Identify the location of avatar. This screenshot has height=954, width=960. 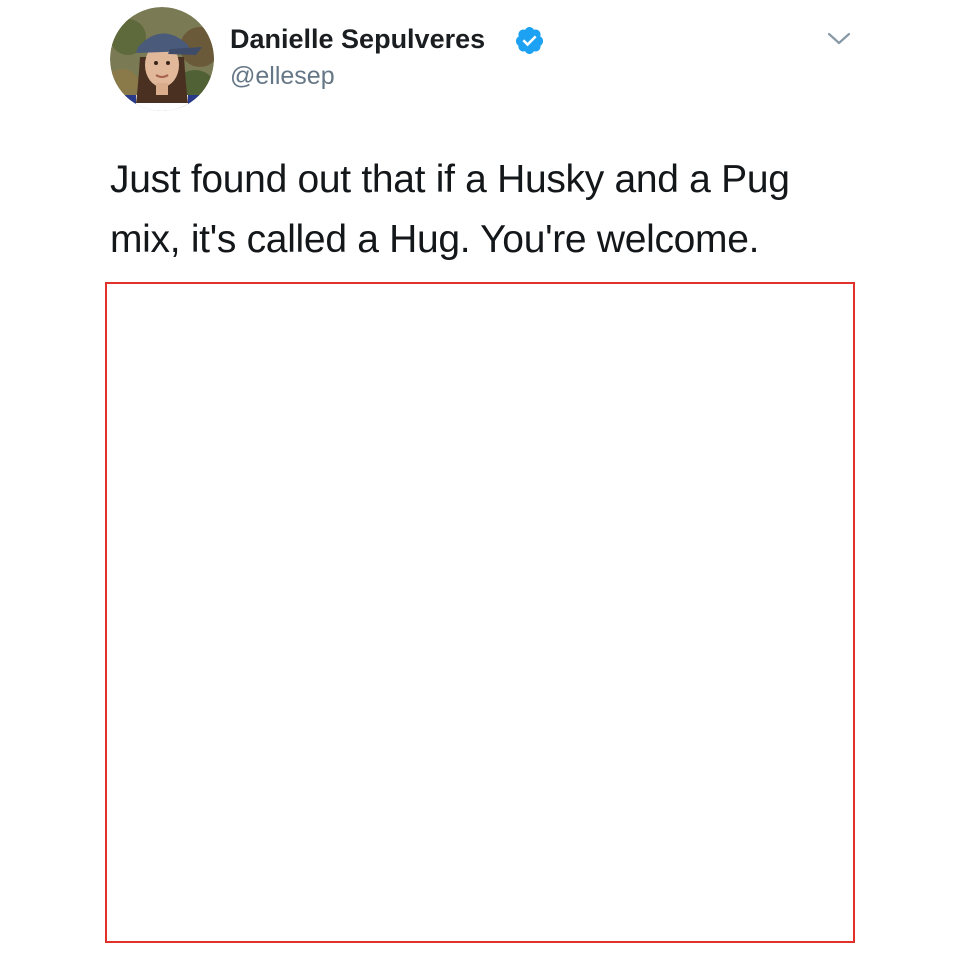
(162, 59).